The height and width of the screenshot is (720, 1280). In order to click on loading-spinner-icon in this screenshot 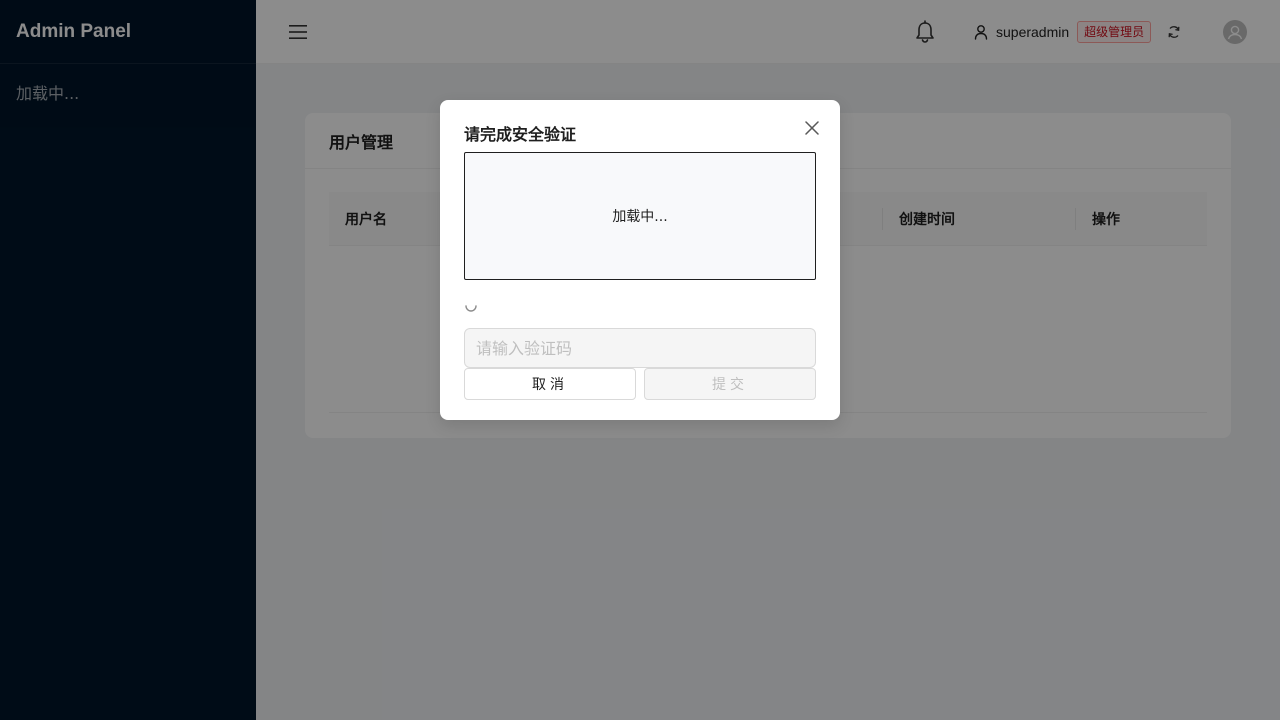, I will do `click(471, 308)`.